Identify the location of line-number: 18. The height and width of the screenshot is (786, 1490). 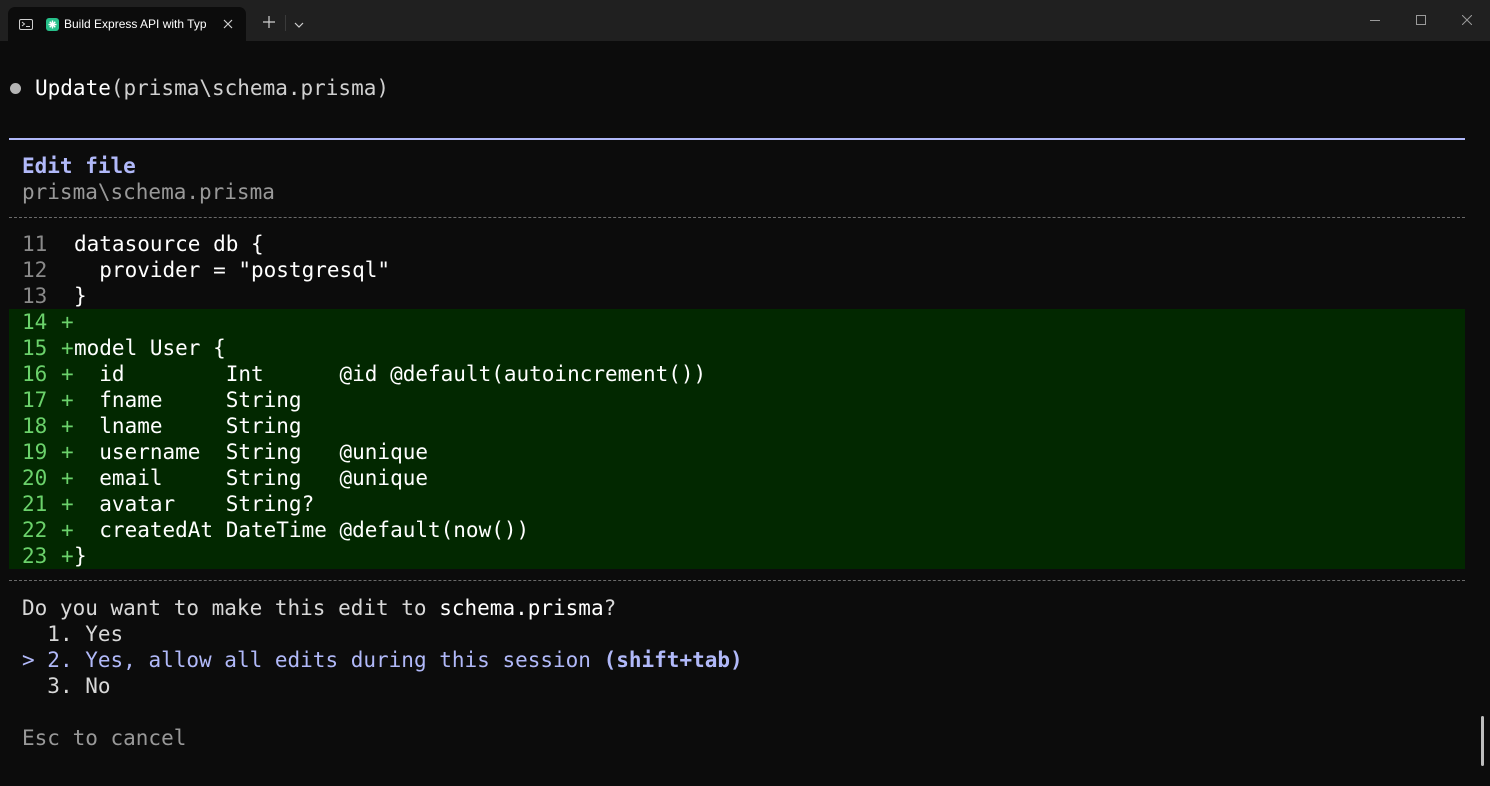
(35, 426).